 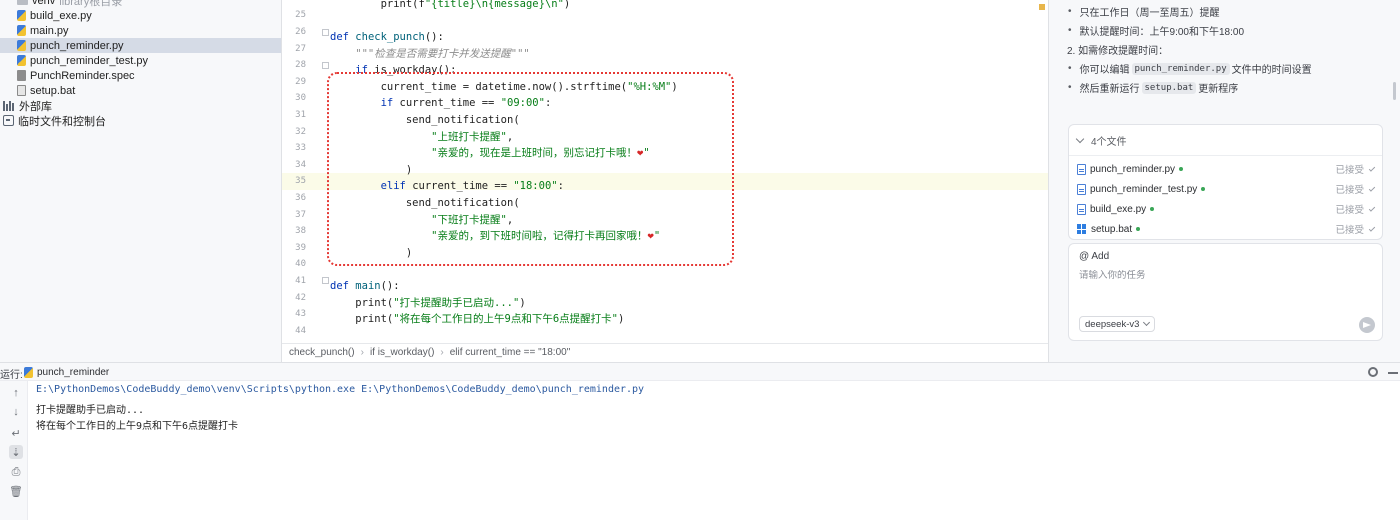 I want to click on changed-file-row: setup.bat 已接受, so click(x=1226, y=229).